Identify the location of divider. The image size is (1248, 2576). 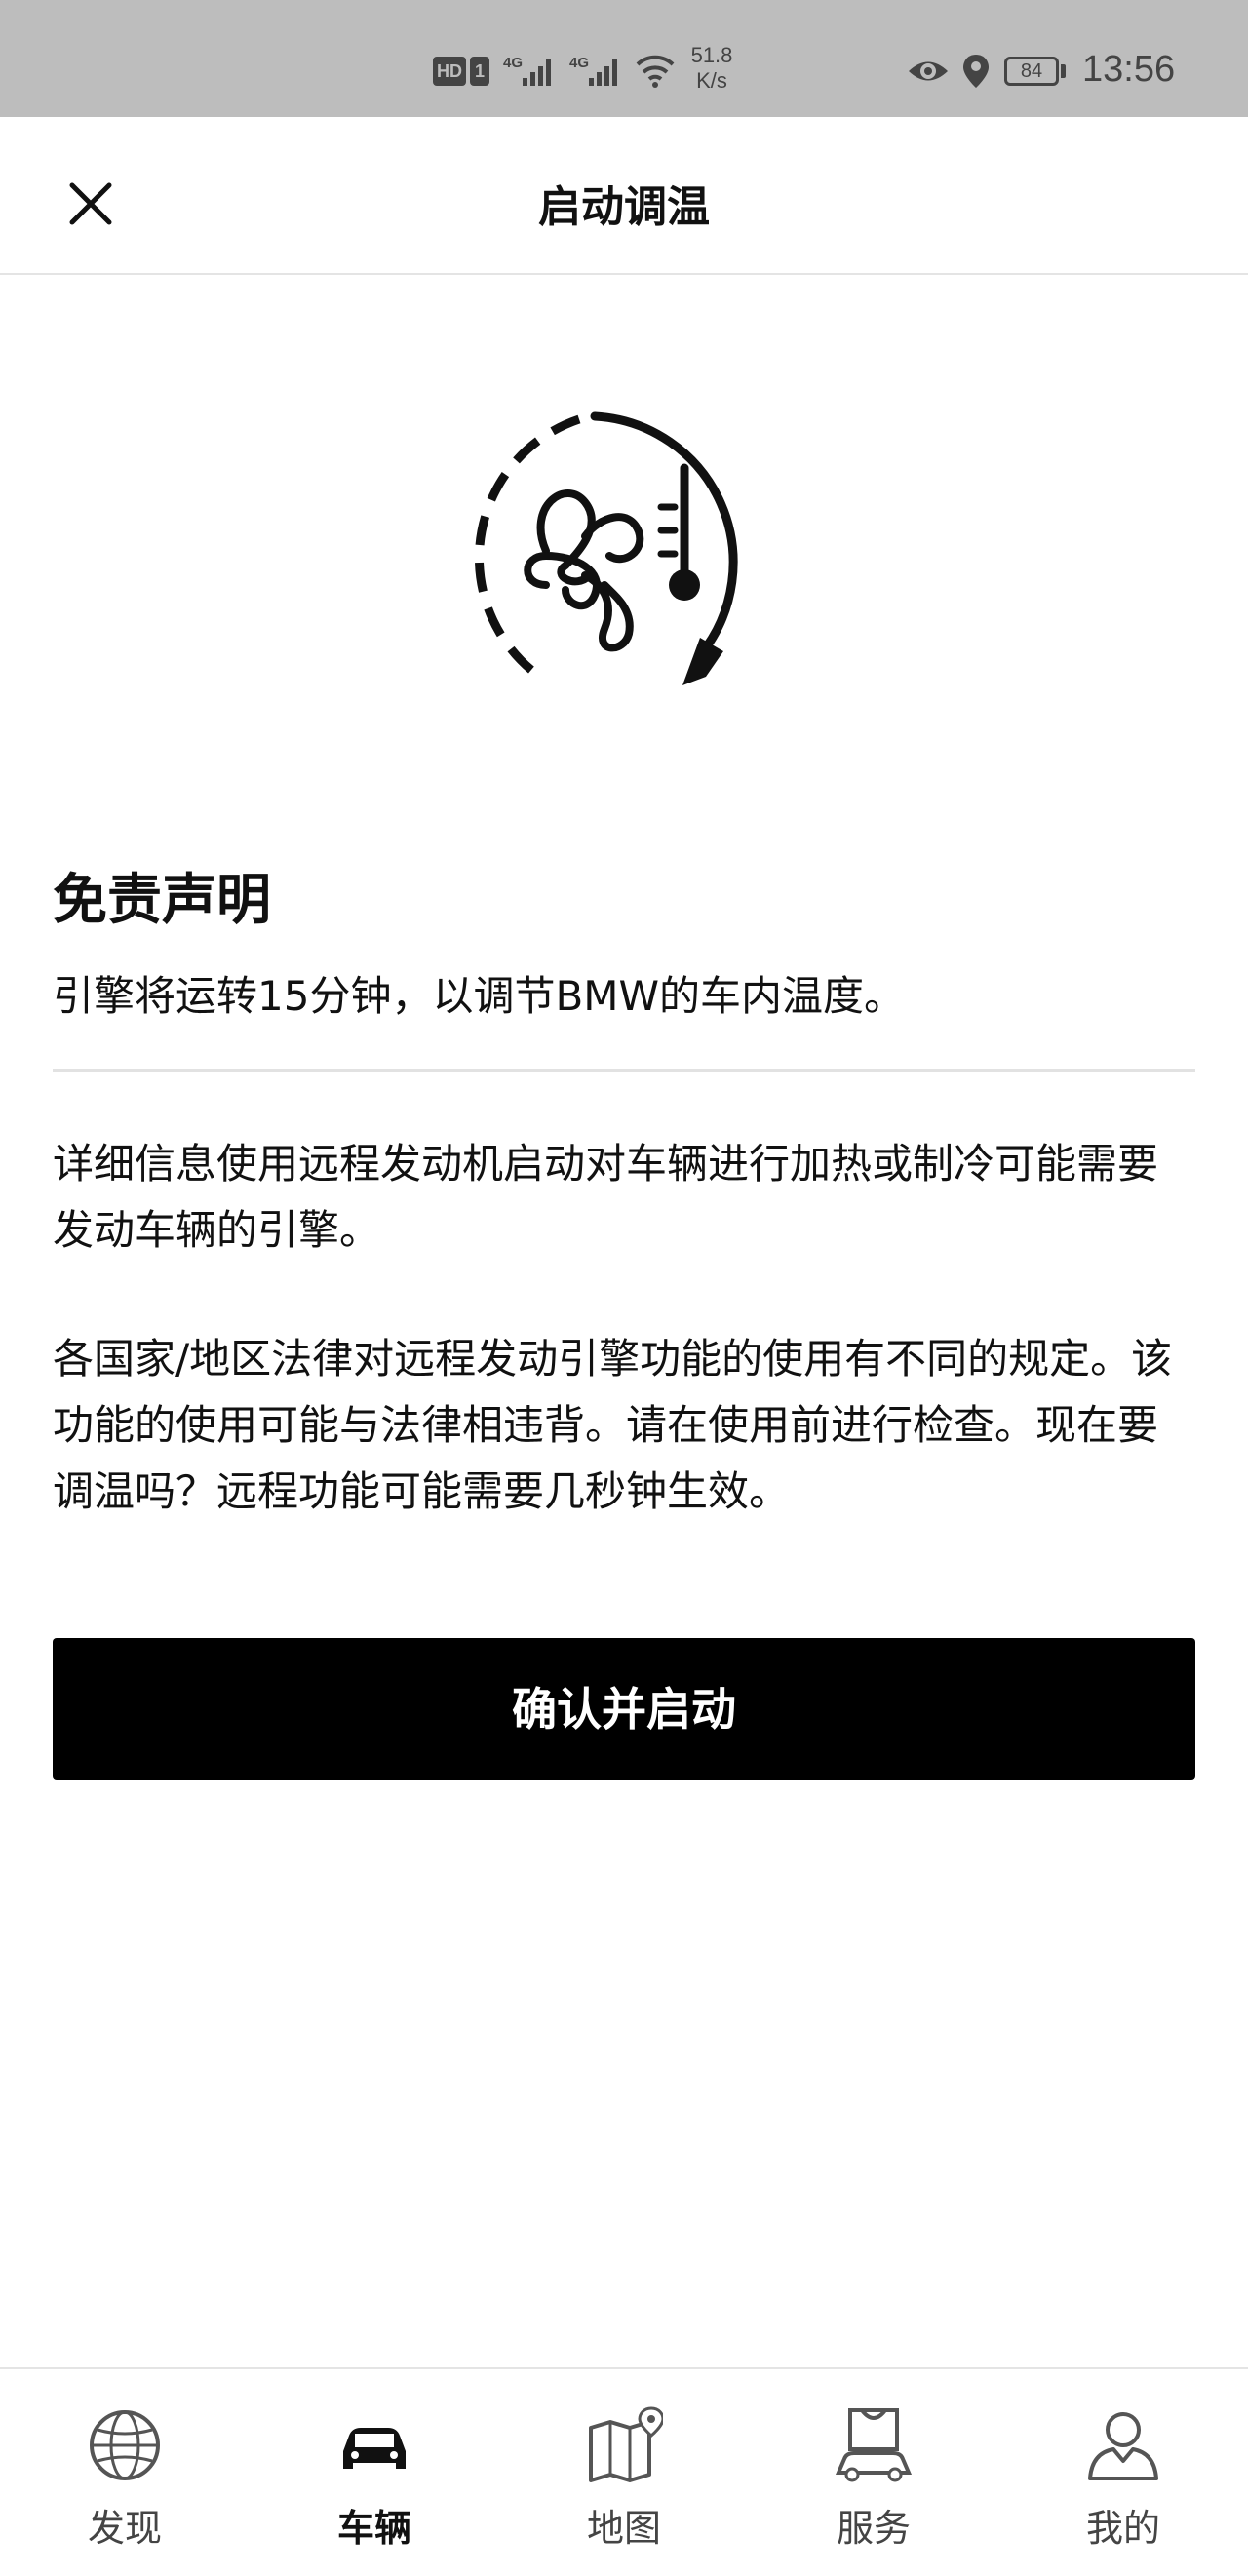
(624, 1070).